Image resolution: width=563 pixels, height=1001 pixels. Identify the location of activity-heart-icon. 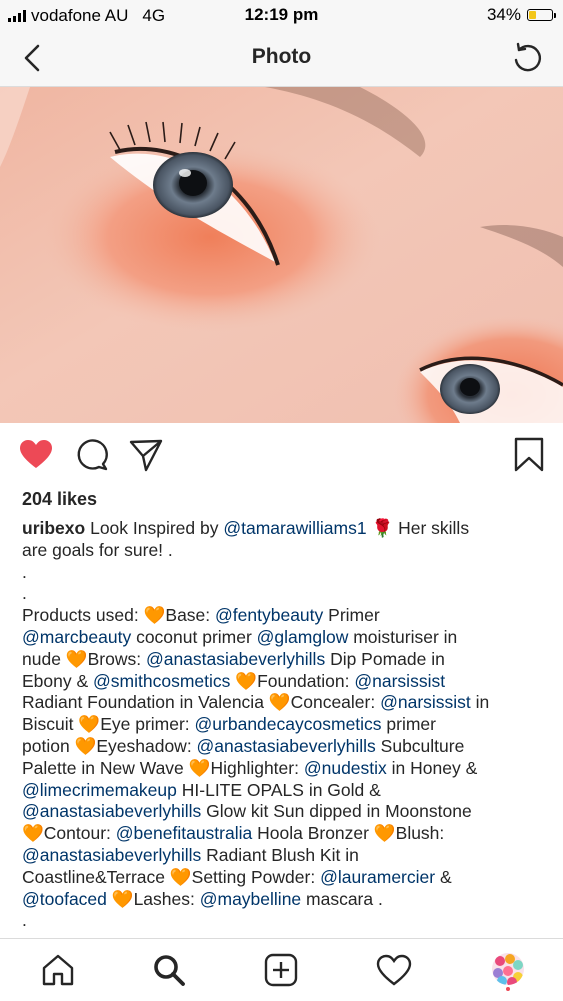
(394, 970).